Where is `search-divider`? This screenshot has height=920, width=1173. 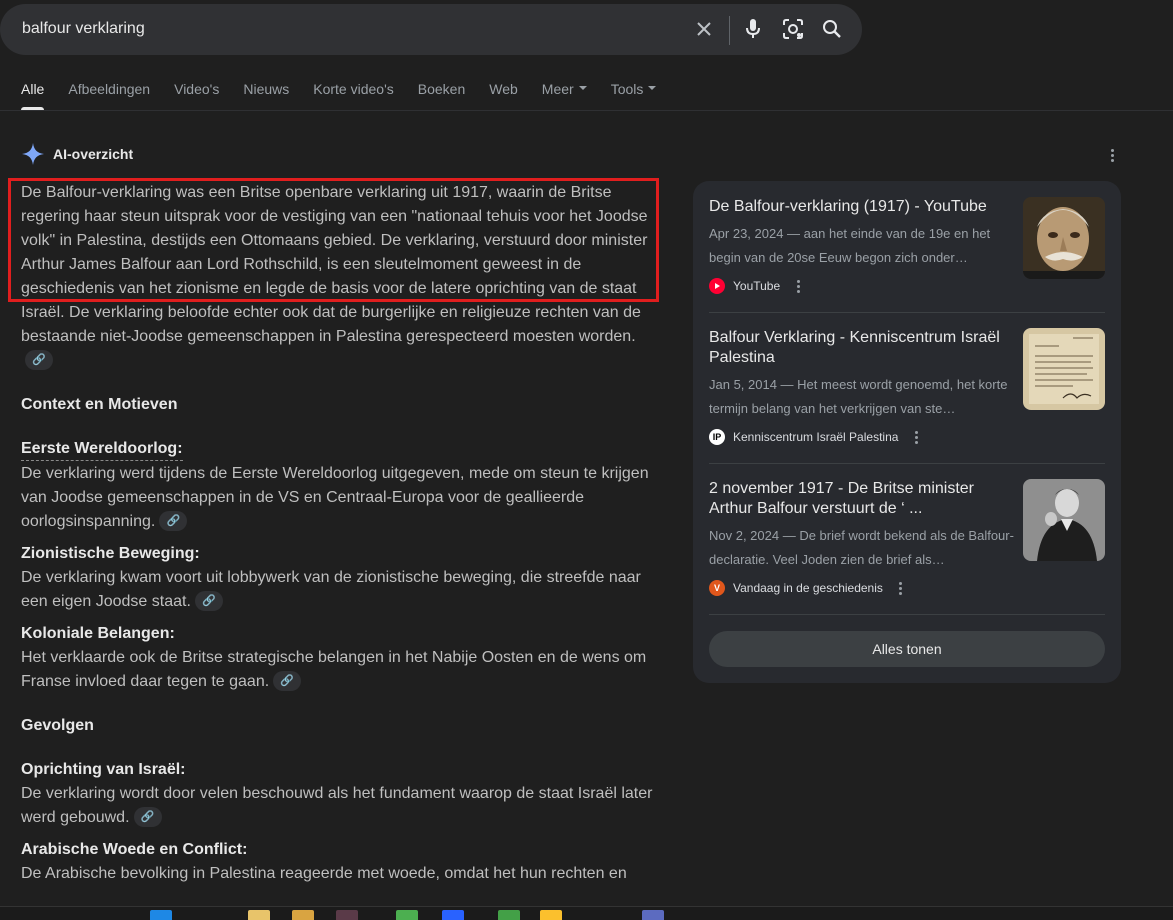 search-divider is located at coordinates (729, 30).